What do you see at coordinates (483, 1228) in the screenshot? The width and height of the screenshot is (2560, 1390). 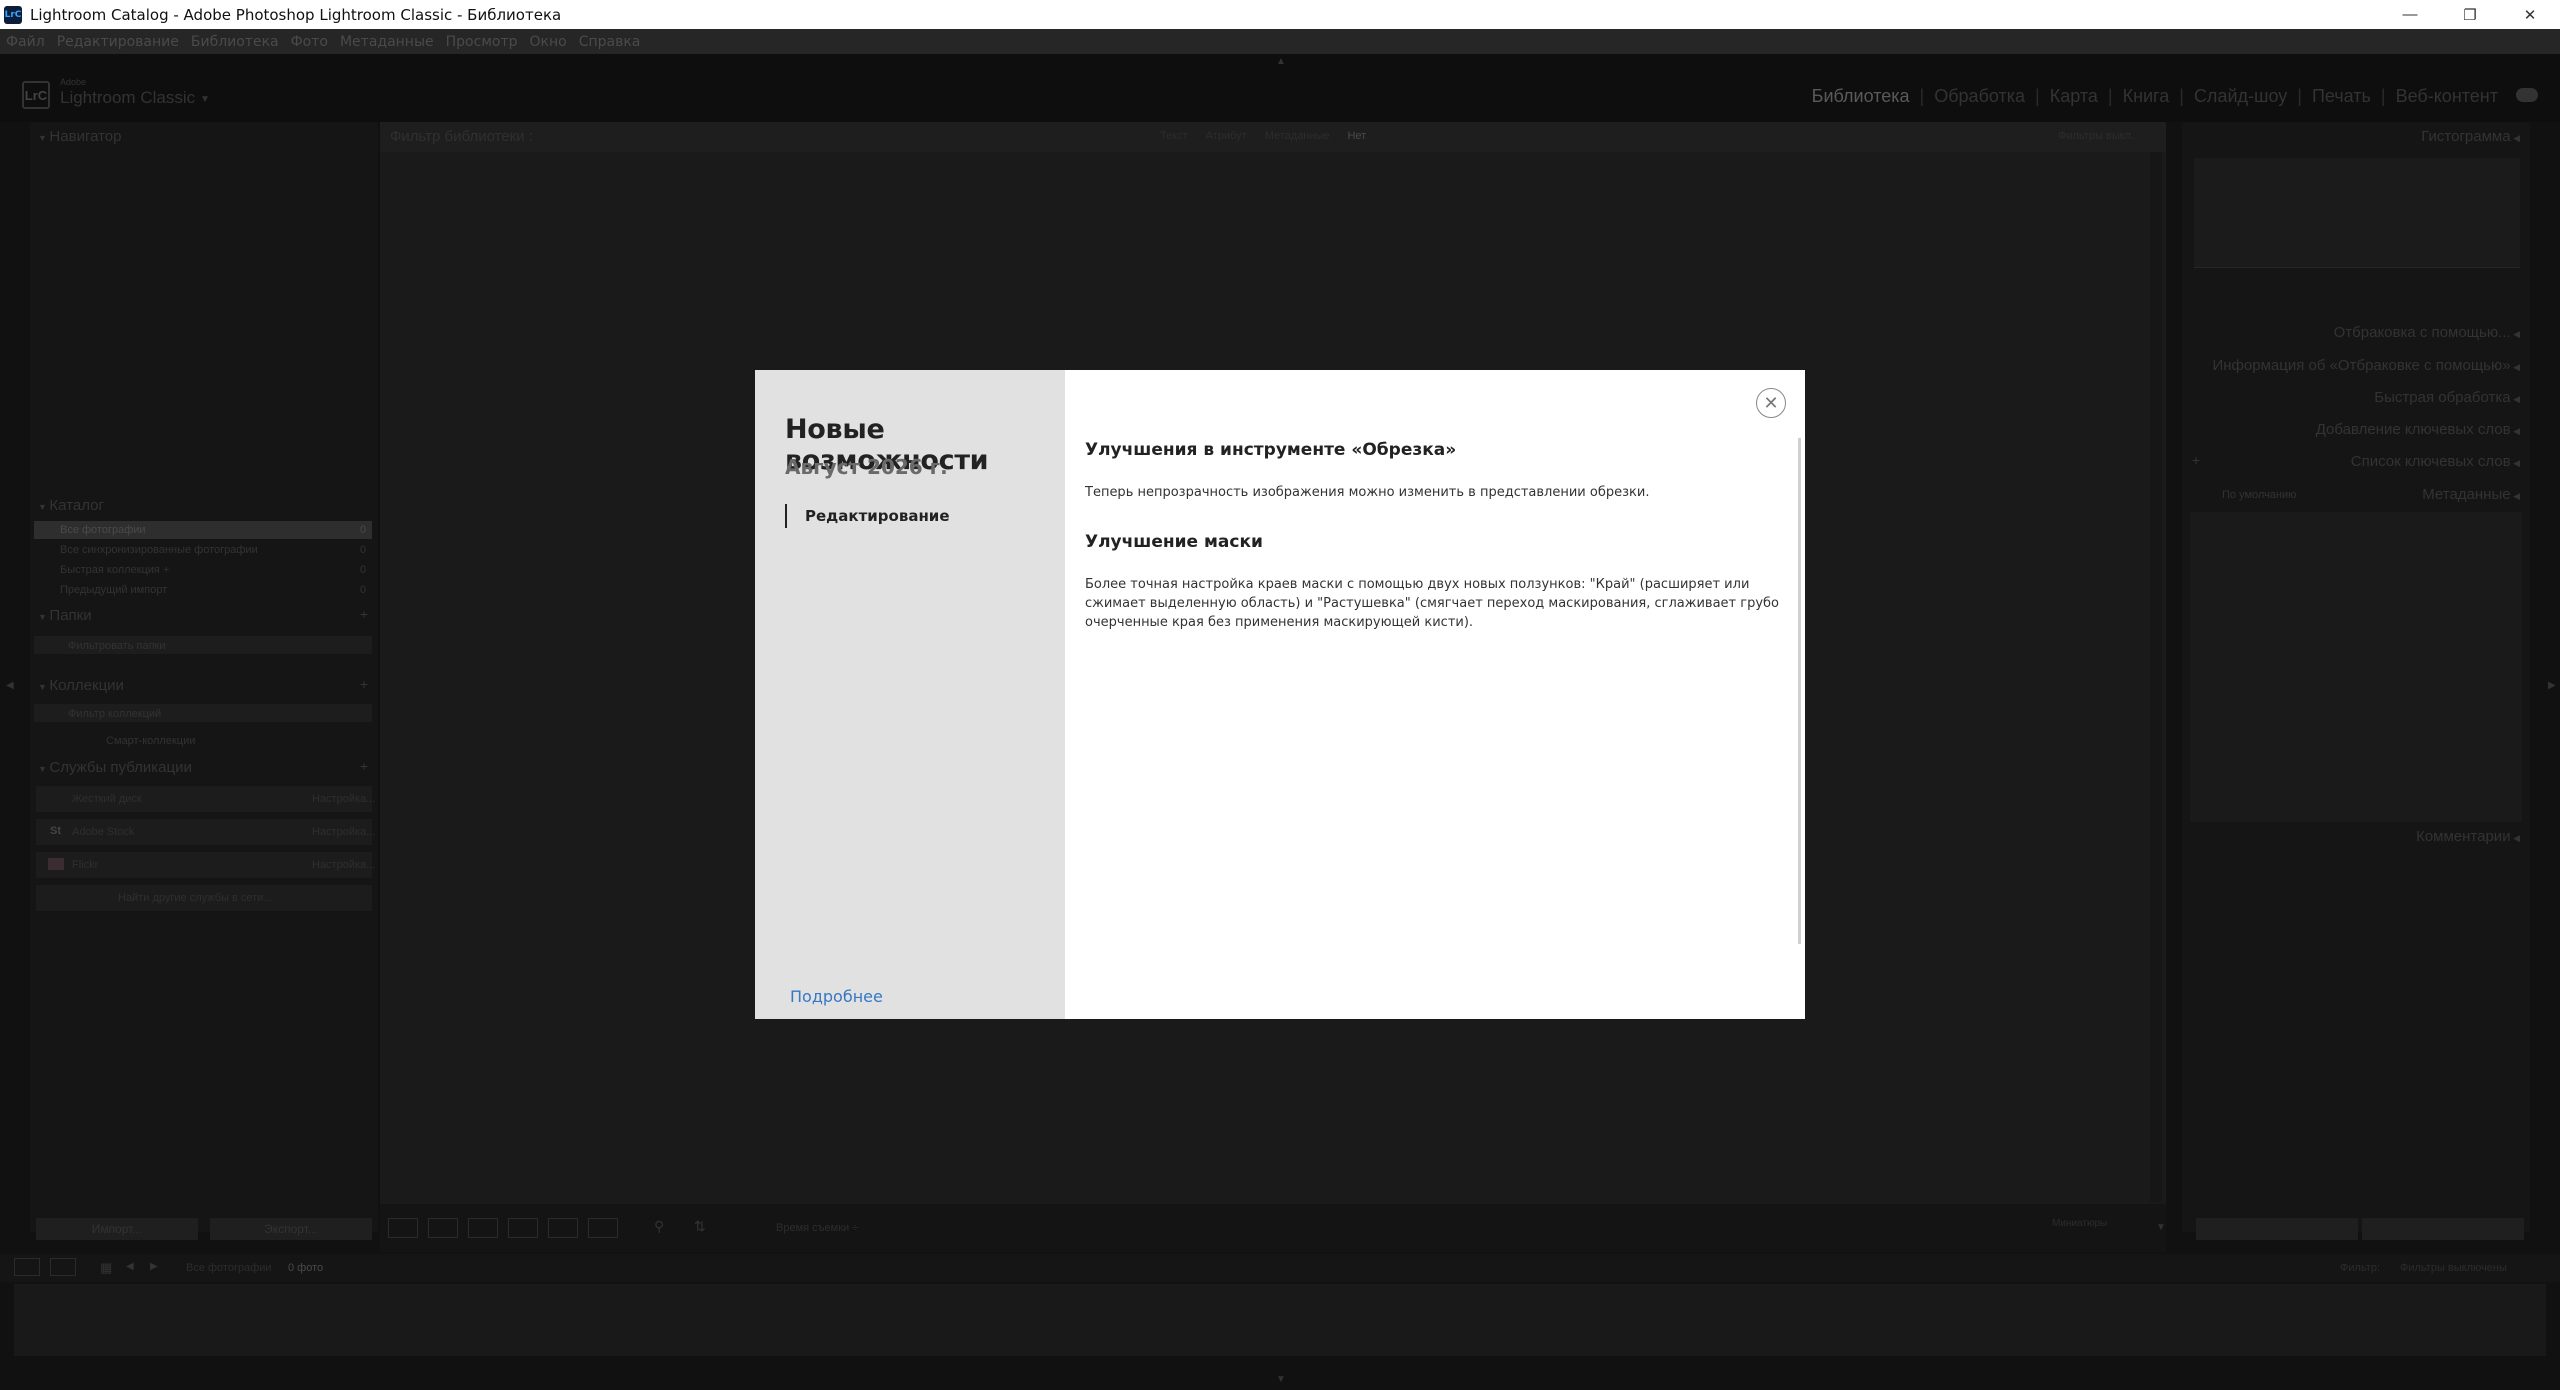 I see `compare-view-icon` at bounding box center [483, 1228].